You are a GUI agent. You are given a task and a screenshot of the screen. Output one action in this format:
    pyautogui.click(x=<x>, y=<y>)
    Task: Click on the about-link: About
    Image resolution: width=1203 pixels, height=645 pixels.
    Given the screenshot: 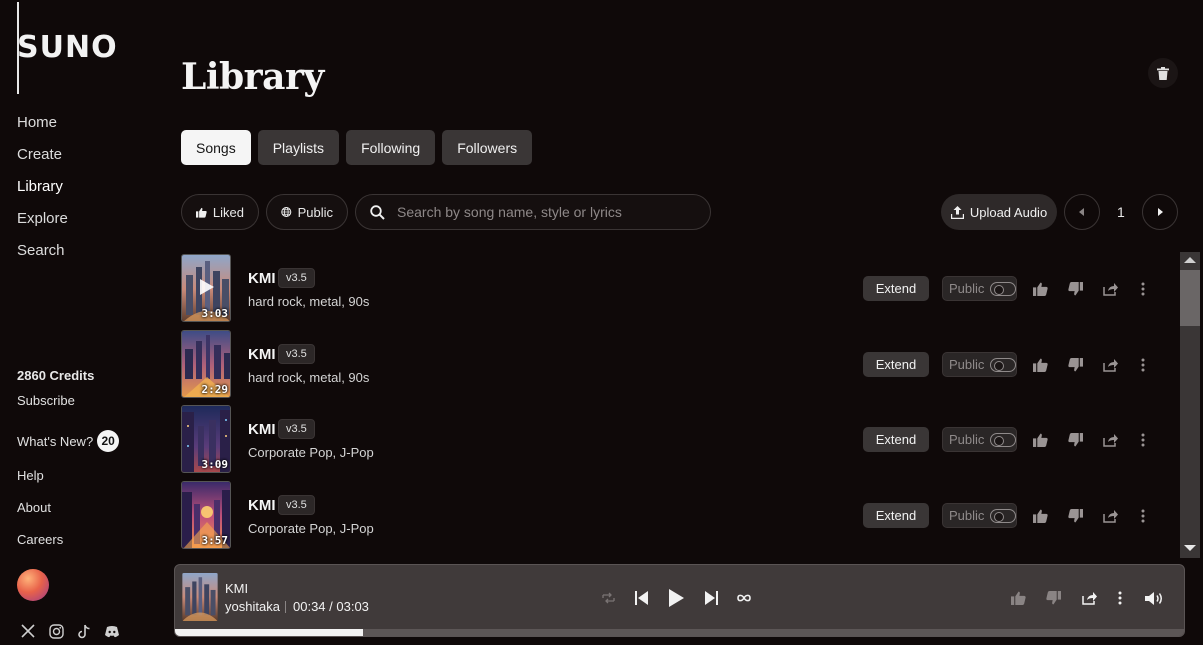 What is the action you would take?
    pyautogui.click(x=34, y=507)
    